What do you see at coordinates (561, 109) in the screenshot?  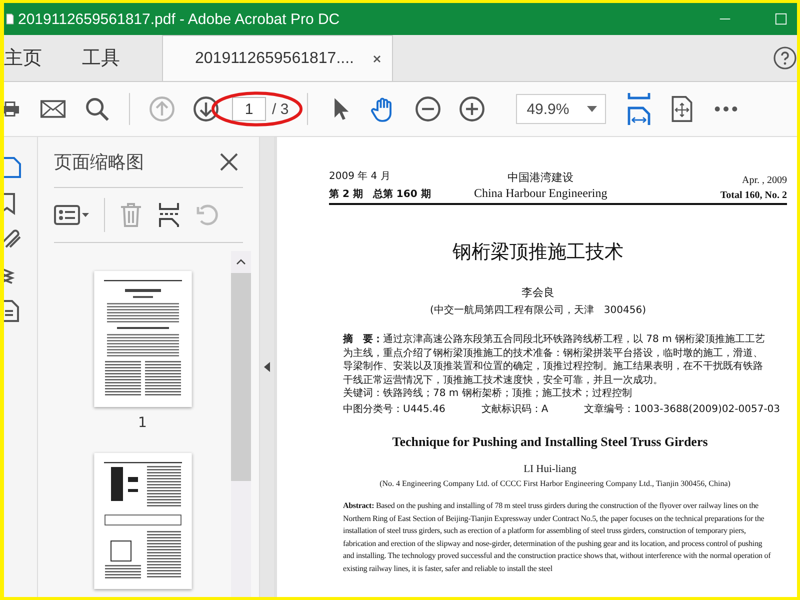 I see `zoom-dropdown: 49.9%` at bounding box center [561, 109].